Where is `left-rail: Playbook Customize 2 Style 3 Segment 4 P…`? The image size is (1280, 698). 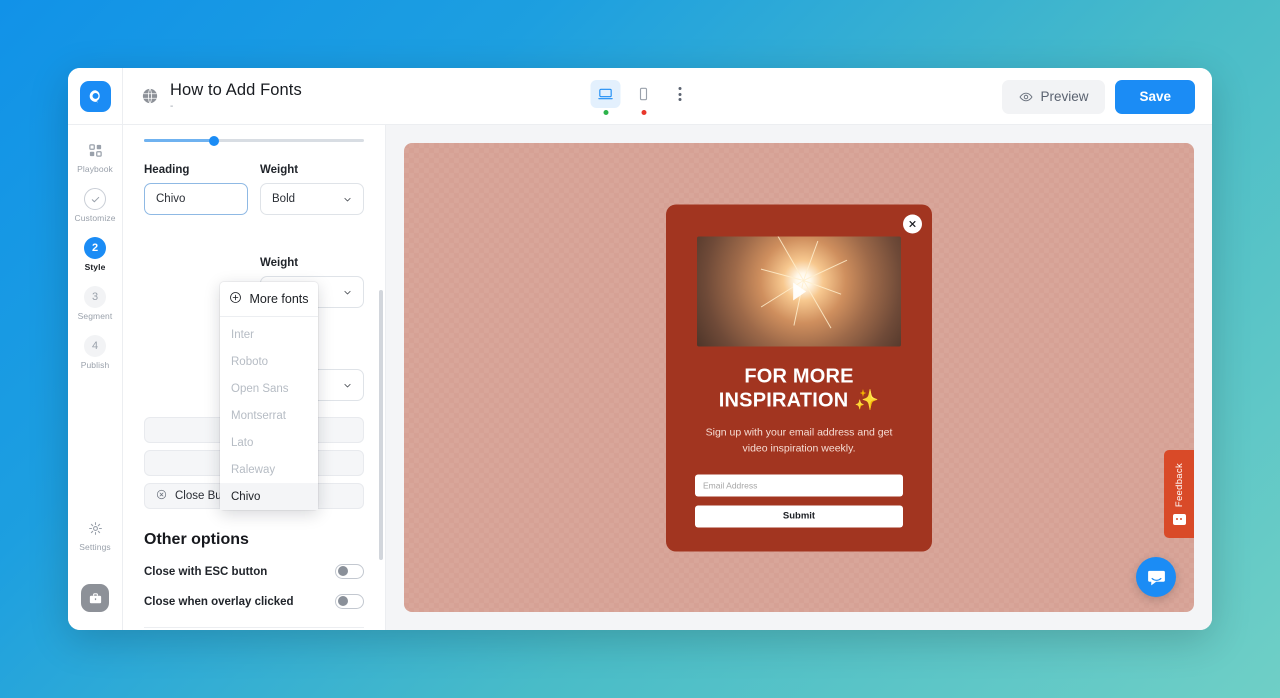
left-rail: Playbook Customize 2 Style 3 Segment 4 P… is located at coordinates (95, 377).